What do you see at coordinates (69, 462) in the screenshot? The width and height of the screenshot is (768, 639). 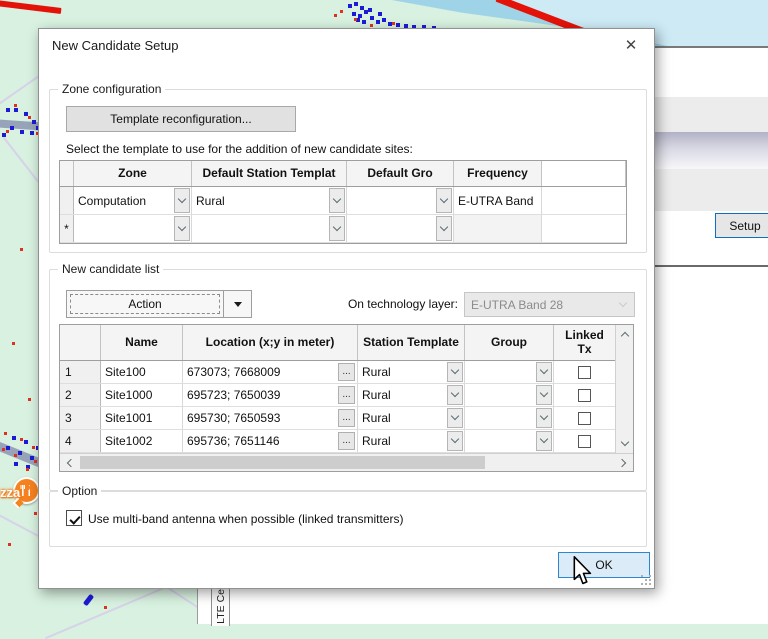 I see `scroll-left-button` at bounding box center [69, 462].